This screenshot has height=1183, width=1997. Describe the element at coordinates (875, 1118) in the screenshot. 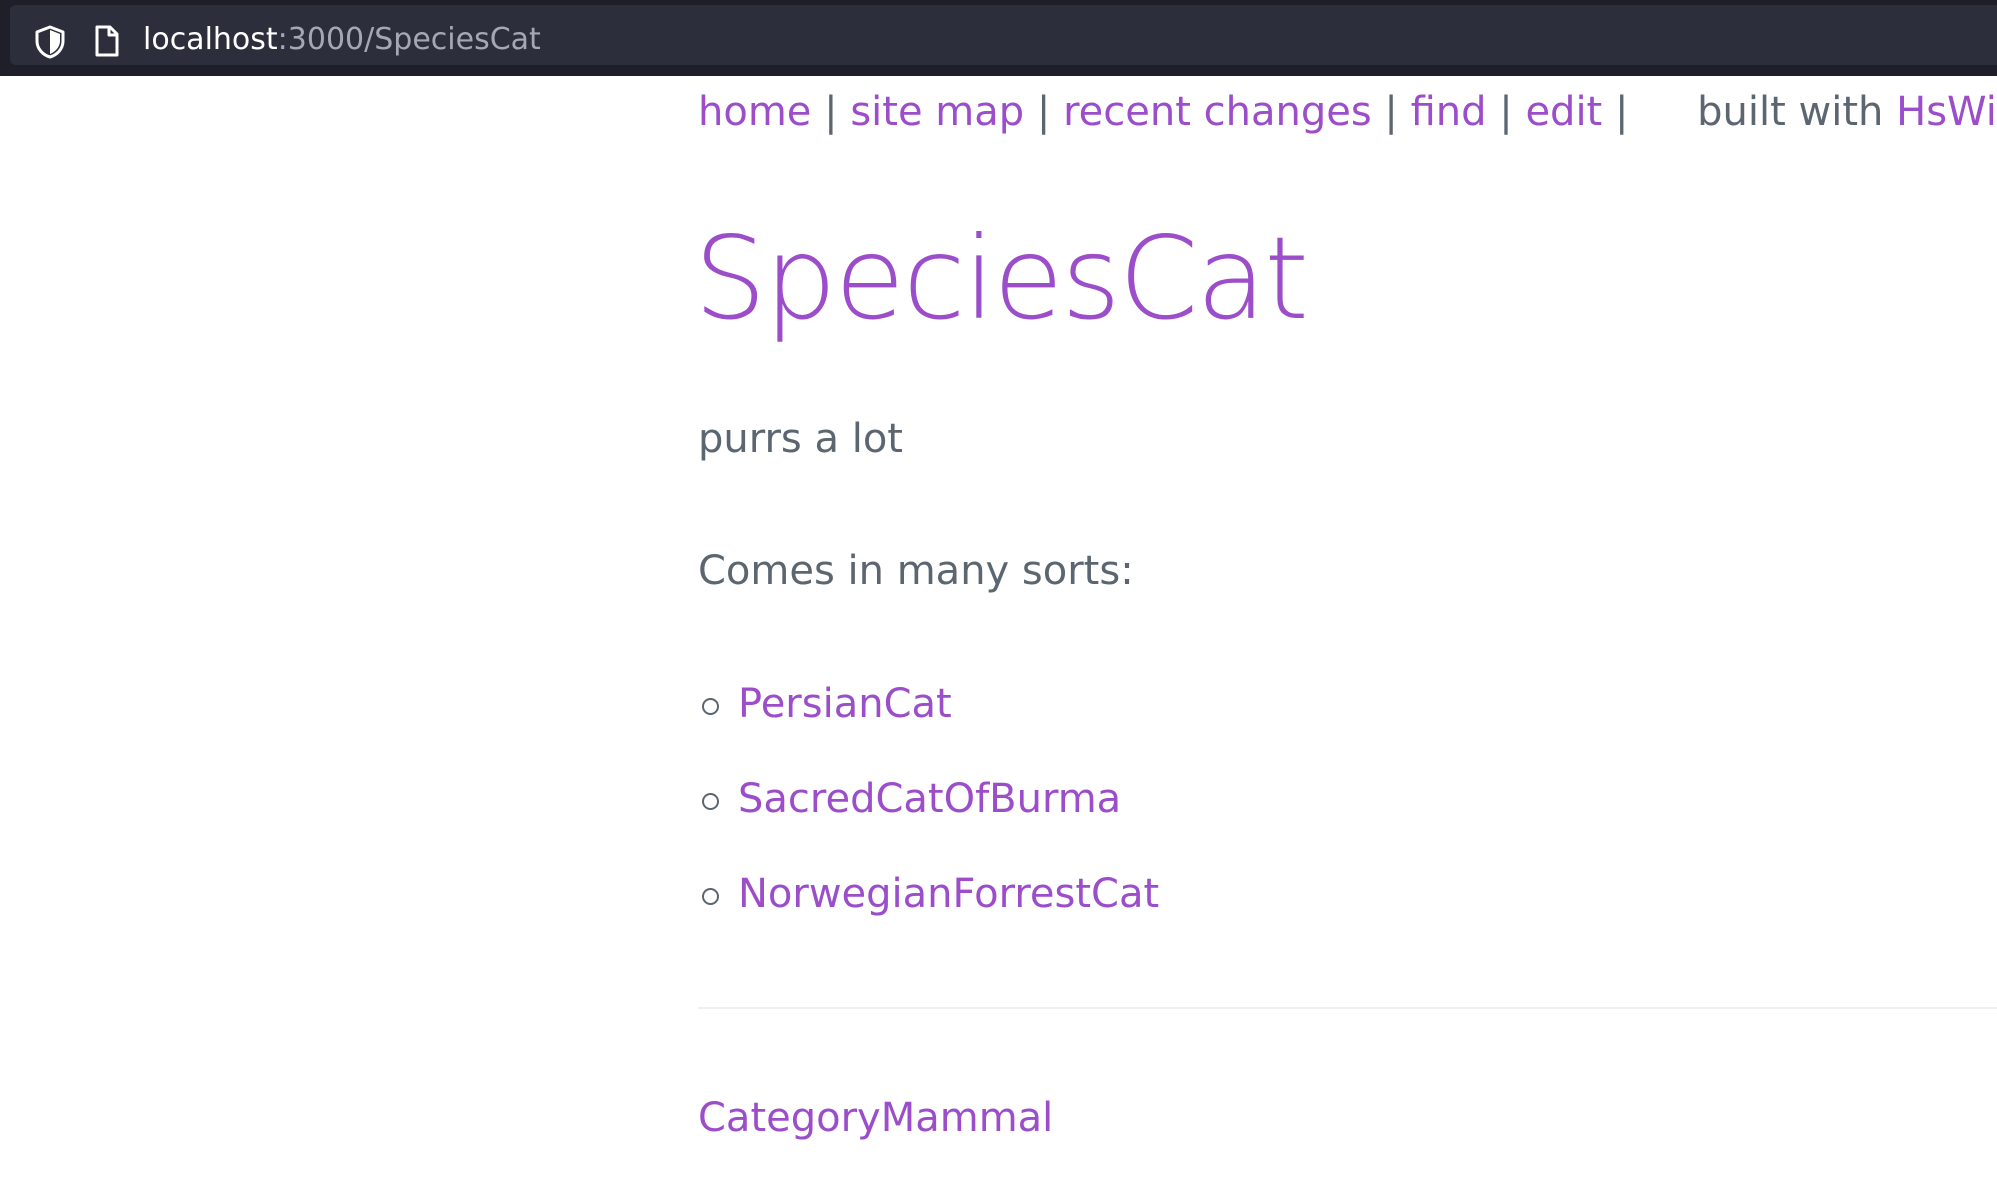

I see `category-link: CategoryMammal` at that location.